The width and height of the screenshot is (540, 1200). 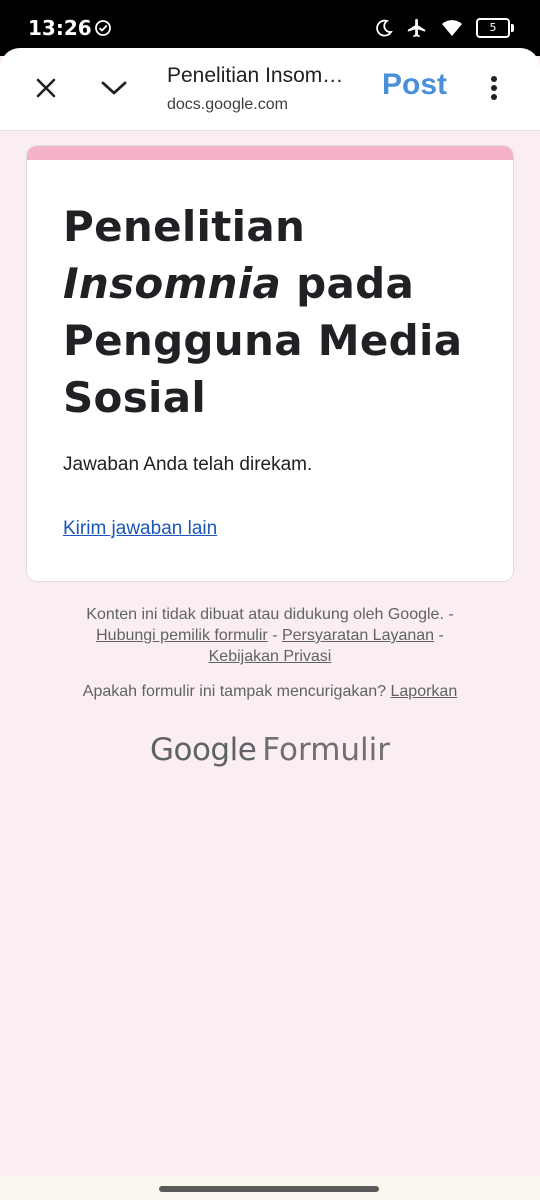 I want to click on close-icon, so click(x=46, y=88).